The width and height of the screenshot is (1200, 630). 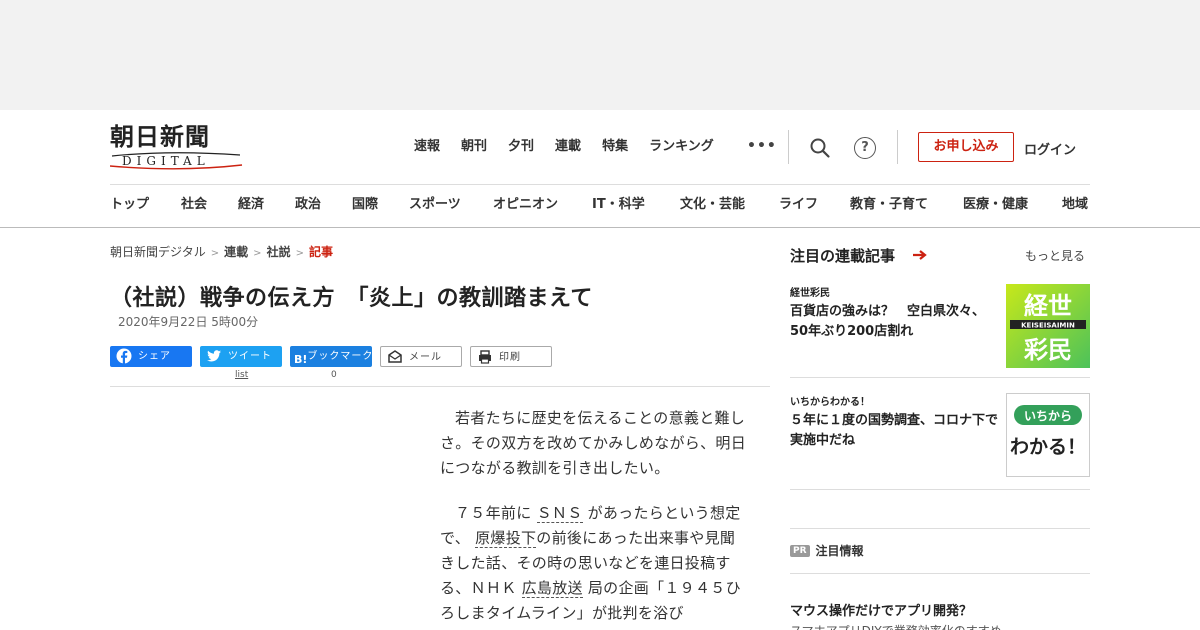 What do you see at coordinates (896, 431) in the screenshot?
I see `card-headline: ５年に１度の国勢調査、コロナ下で実施中だね` at bounding box center [896, 431].